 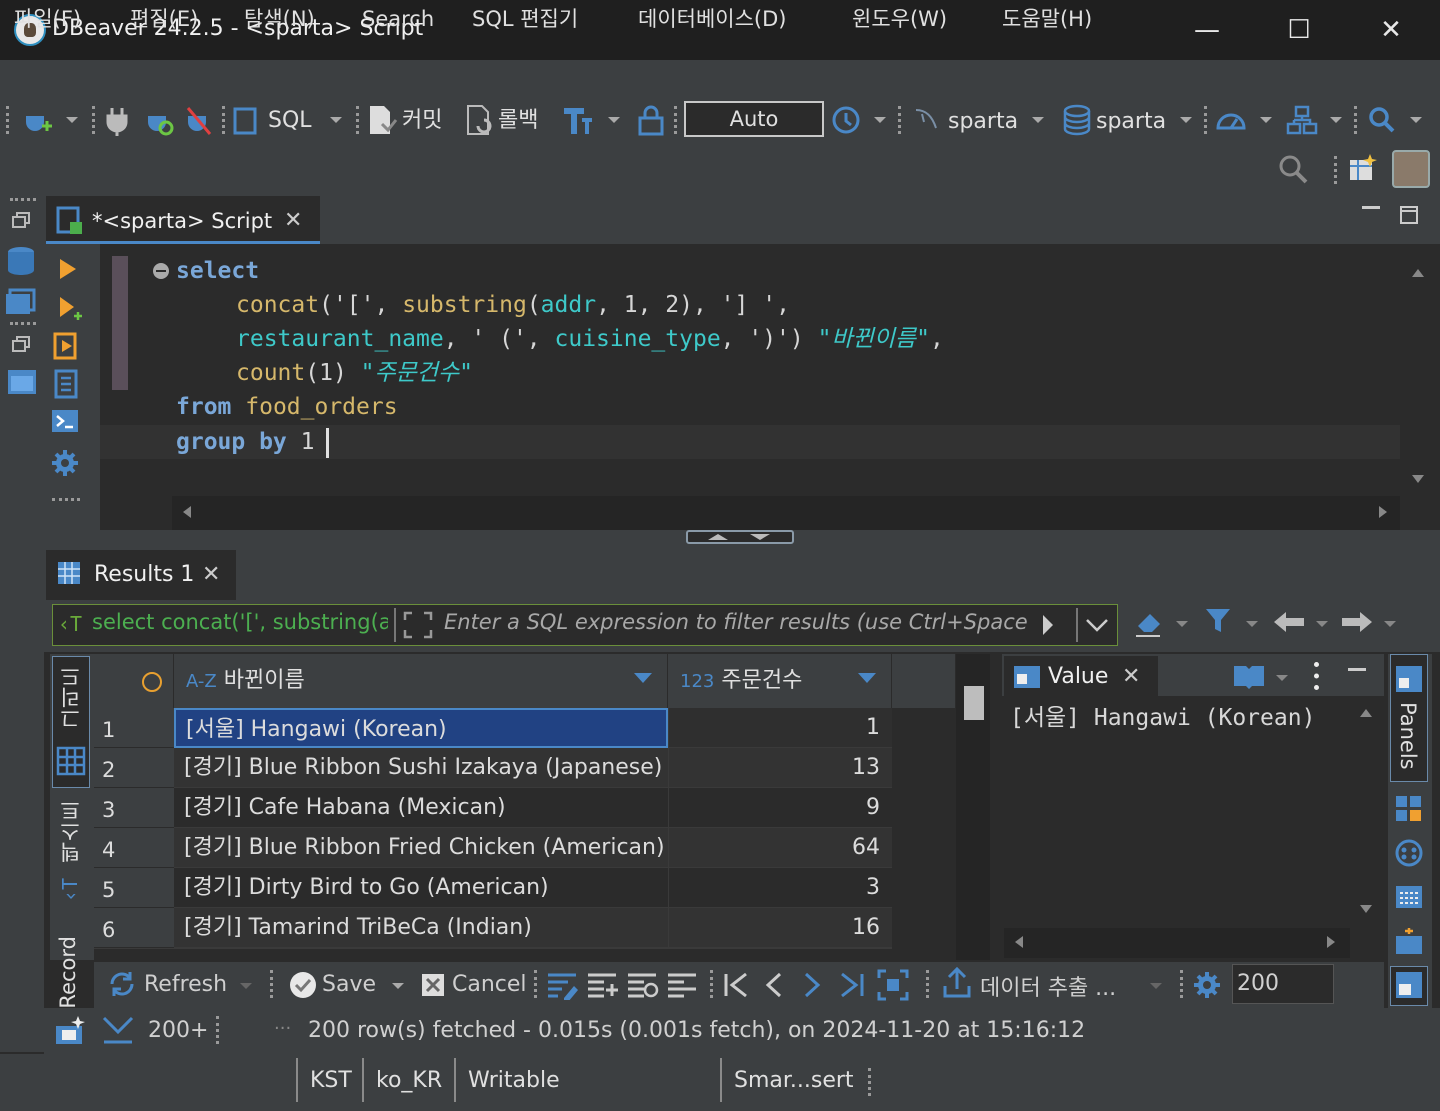 I want to click on menu-window: 윈도우(W), so click(x=899, y=19).